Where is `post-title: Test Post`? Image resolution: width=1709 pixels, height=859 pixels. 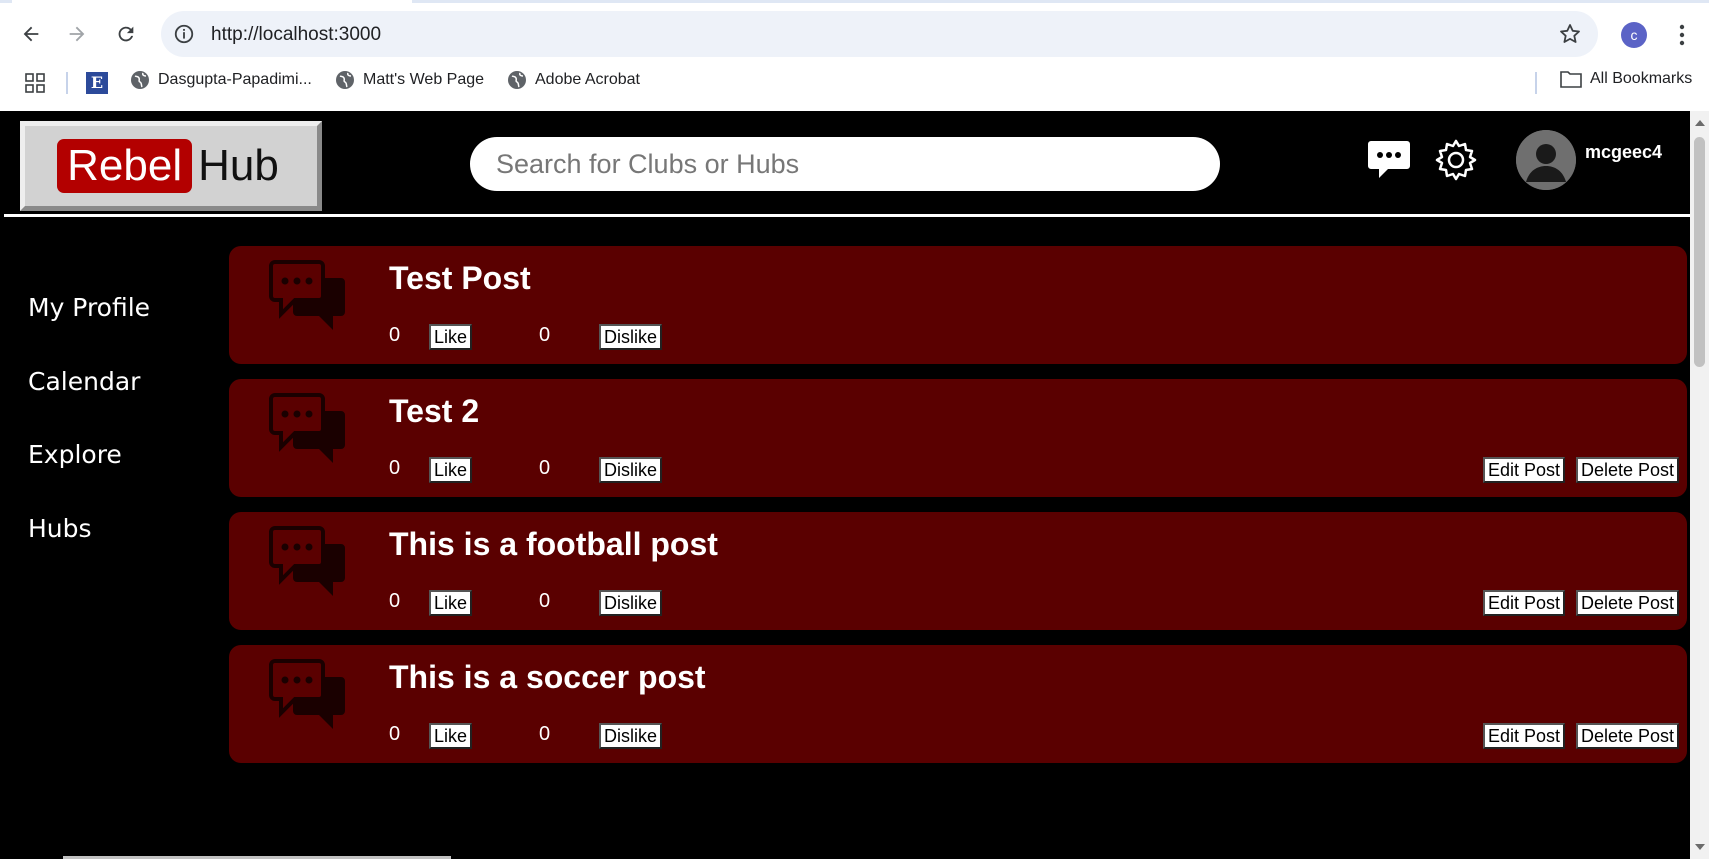
post-title: Test Post is located at coordinates (460, 278).